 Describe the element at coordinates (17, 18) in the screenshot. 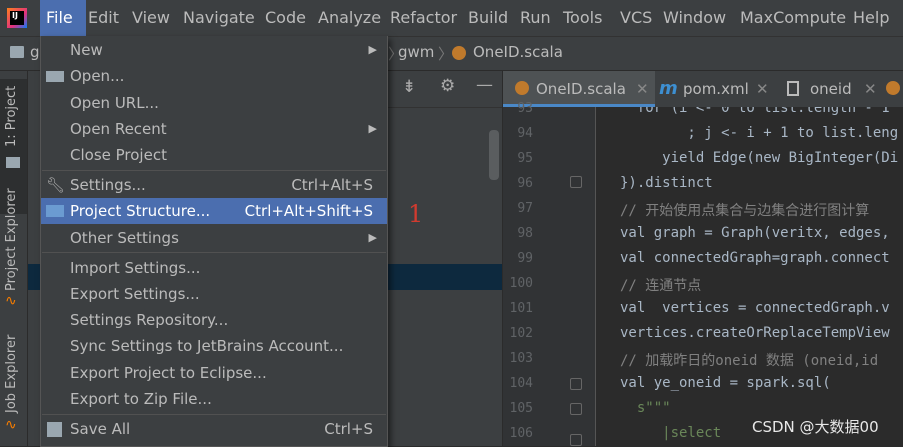

I see `intellij-logo-icon: IJ` at that location.